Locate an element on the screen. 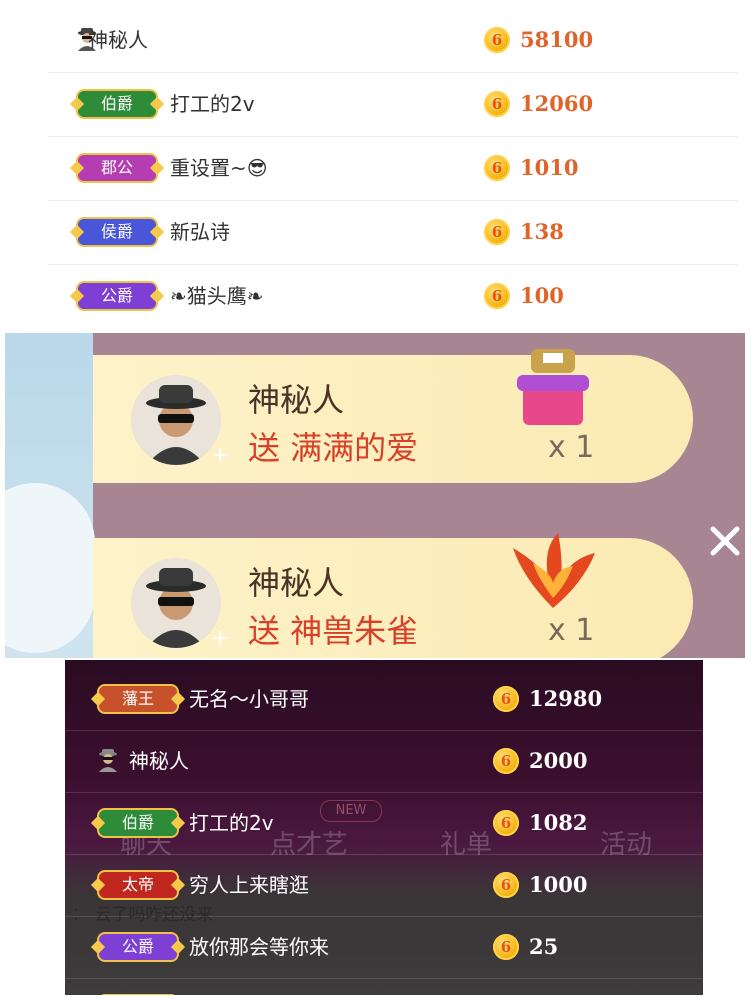 Image resolution: width=750 pixels, height=1000 pixels. rank-badge is located at coordinates (138, 994).